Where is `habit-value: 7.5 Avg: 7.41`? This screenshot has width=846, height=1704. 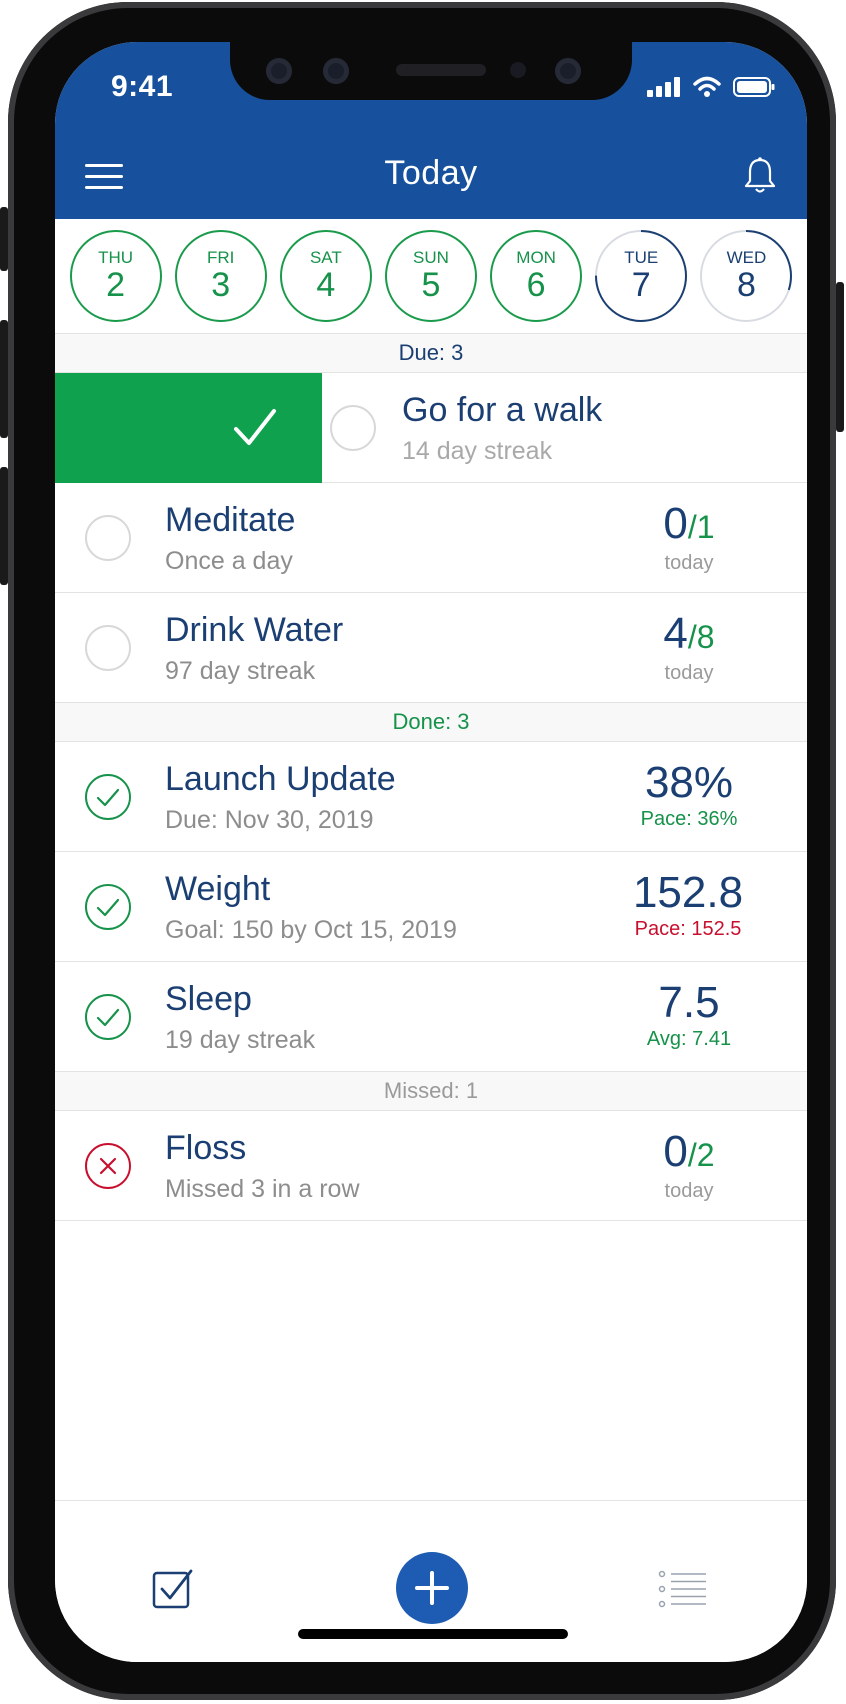 habit-value: 7.5 Avg: 7.41 is located at coordinates (689, 1016).